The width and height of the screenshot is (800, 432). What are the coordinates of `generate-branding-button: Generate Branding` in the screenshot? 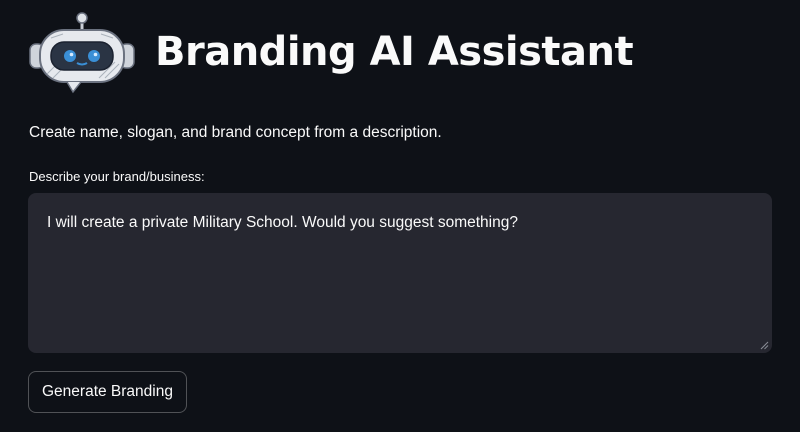 It's located at (107, 392).